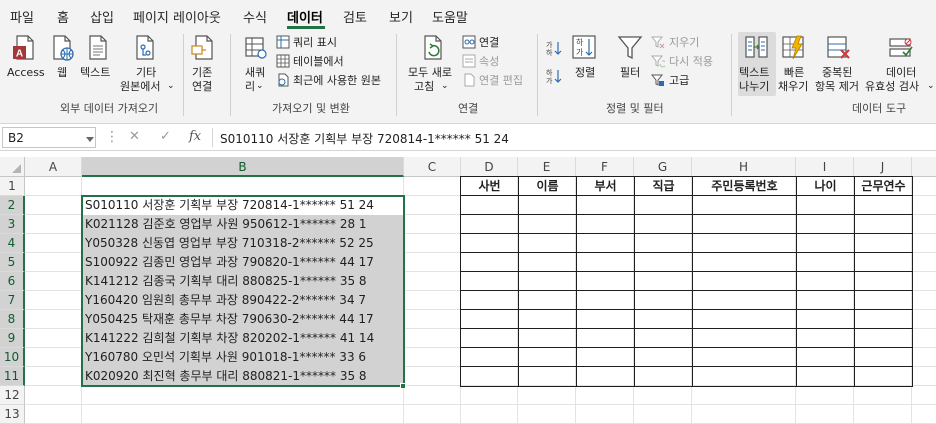  What do you see at coordinates (306, 27) in the screenshot?
I see `active-tab-indicator` at bounding box center [306, 27].